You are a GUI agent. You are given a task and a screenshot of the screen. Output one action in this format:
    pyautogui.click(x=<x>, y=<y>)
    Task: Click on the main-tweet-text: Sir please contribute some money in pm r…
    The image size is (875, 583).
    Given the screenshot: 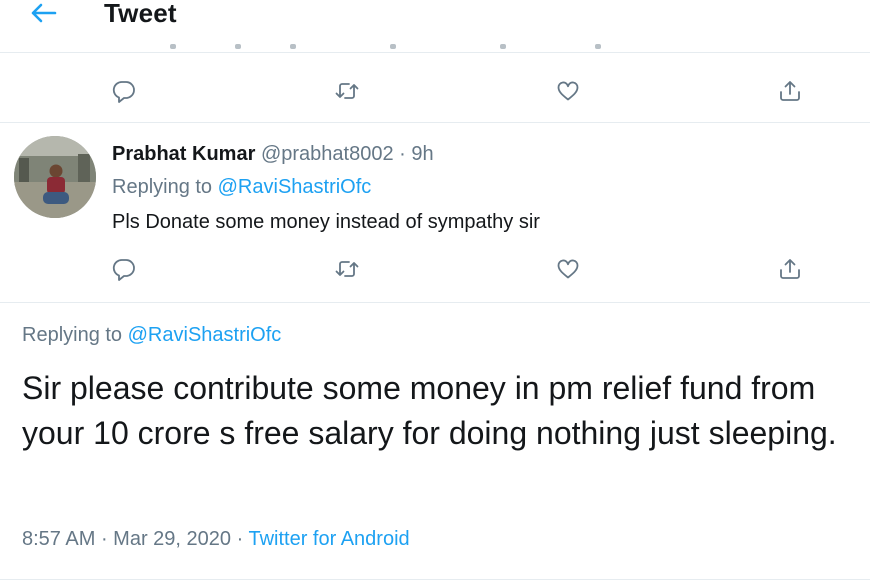 What is the action you would take?
    pyautogui.click(x=429, y=410)
    